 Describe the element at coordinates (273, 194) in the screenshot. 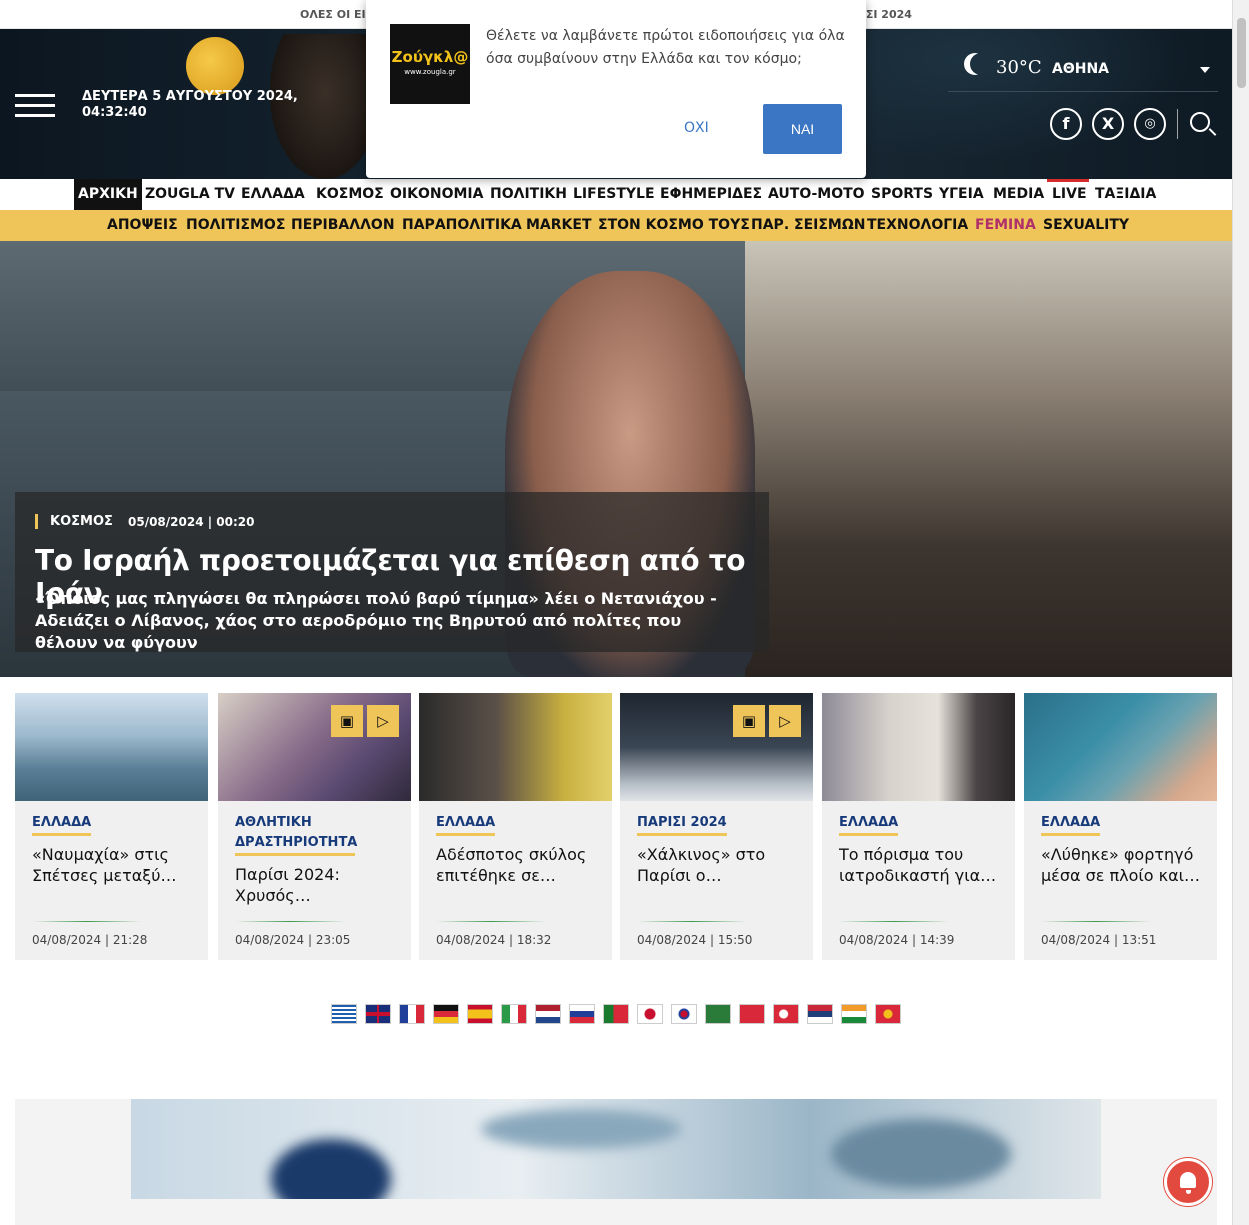

I see `nav-item-greece: ΕΛΛΑΔΑ` at that location.